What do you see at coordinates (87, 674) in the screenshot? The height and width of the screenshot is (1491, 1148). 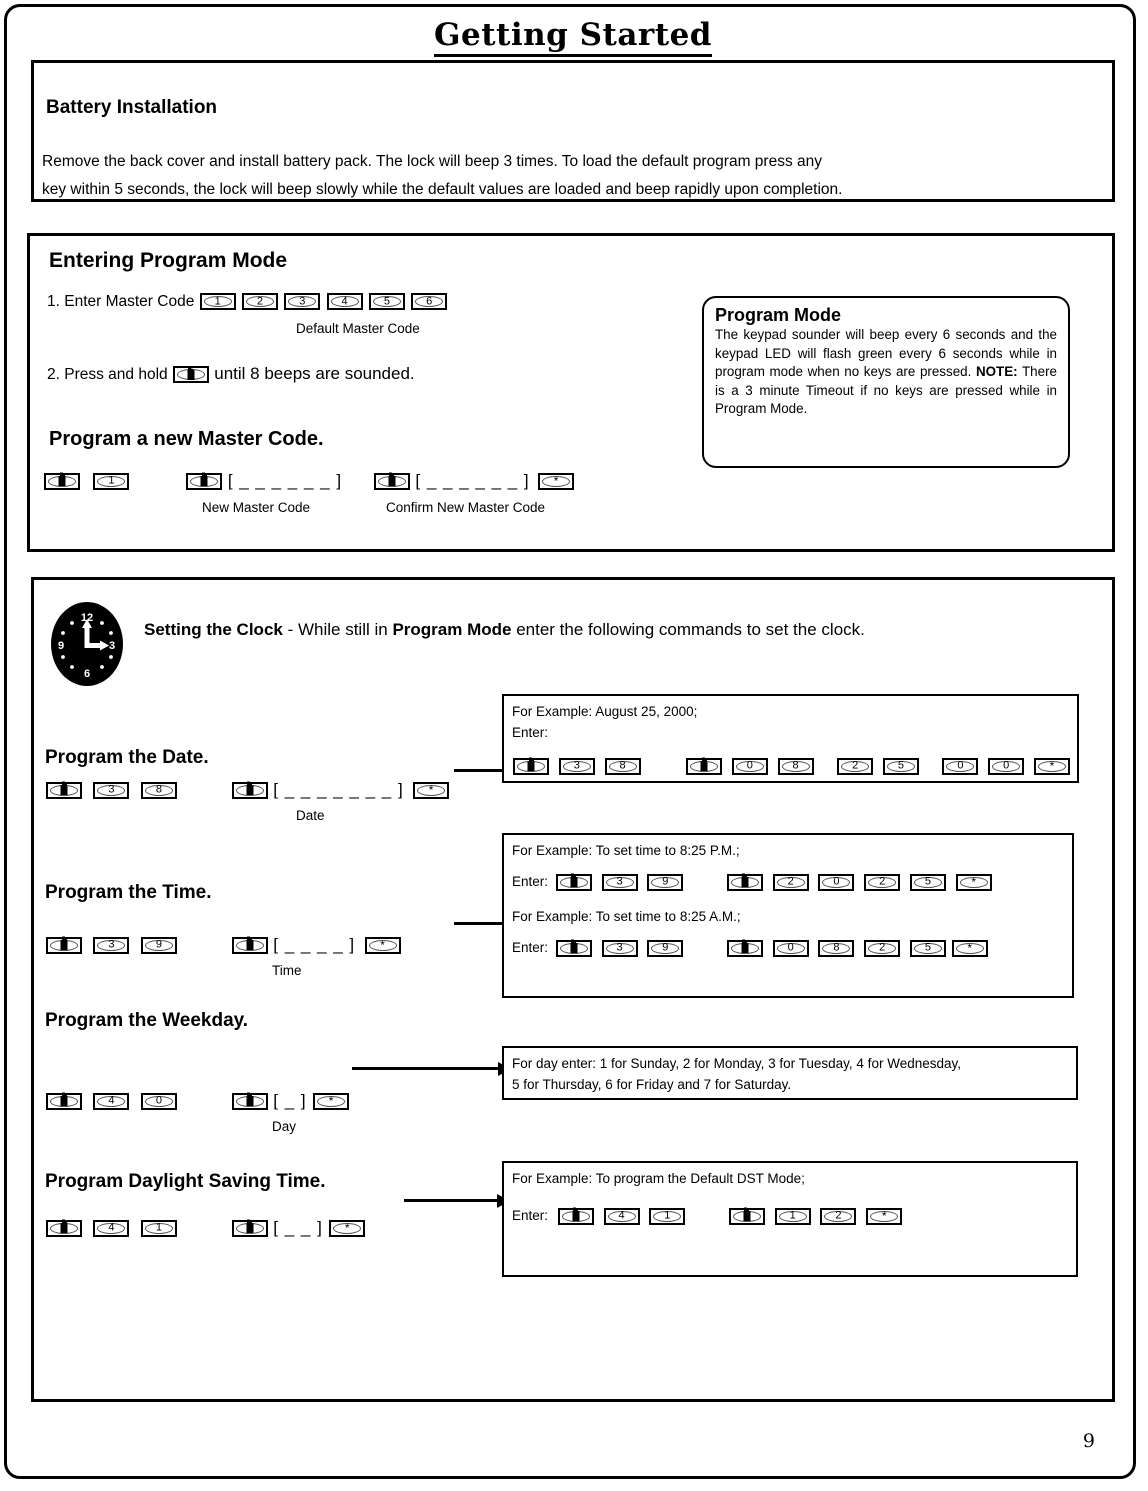 I see `svg-text: 6` at bounding box center [87, 674].